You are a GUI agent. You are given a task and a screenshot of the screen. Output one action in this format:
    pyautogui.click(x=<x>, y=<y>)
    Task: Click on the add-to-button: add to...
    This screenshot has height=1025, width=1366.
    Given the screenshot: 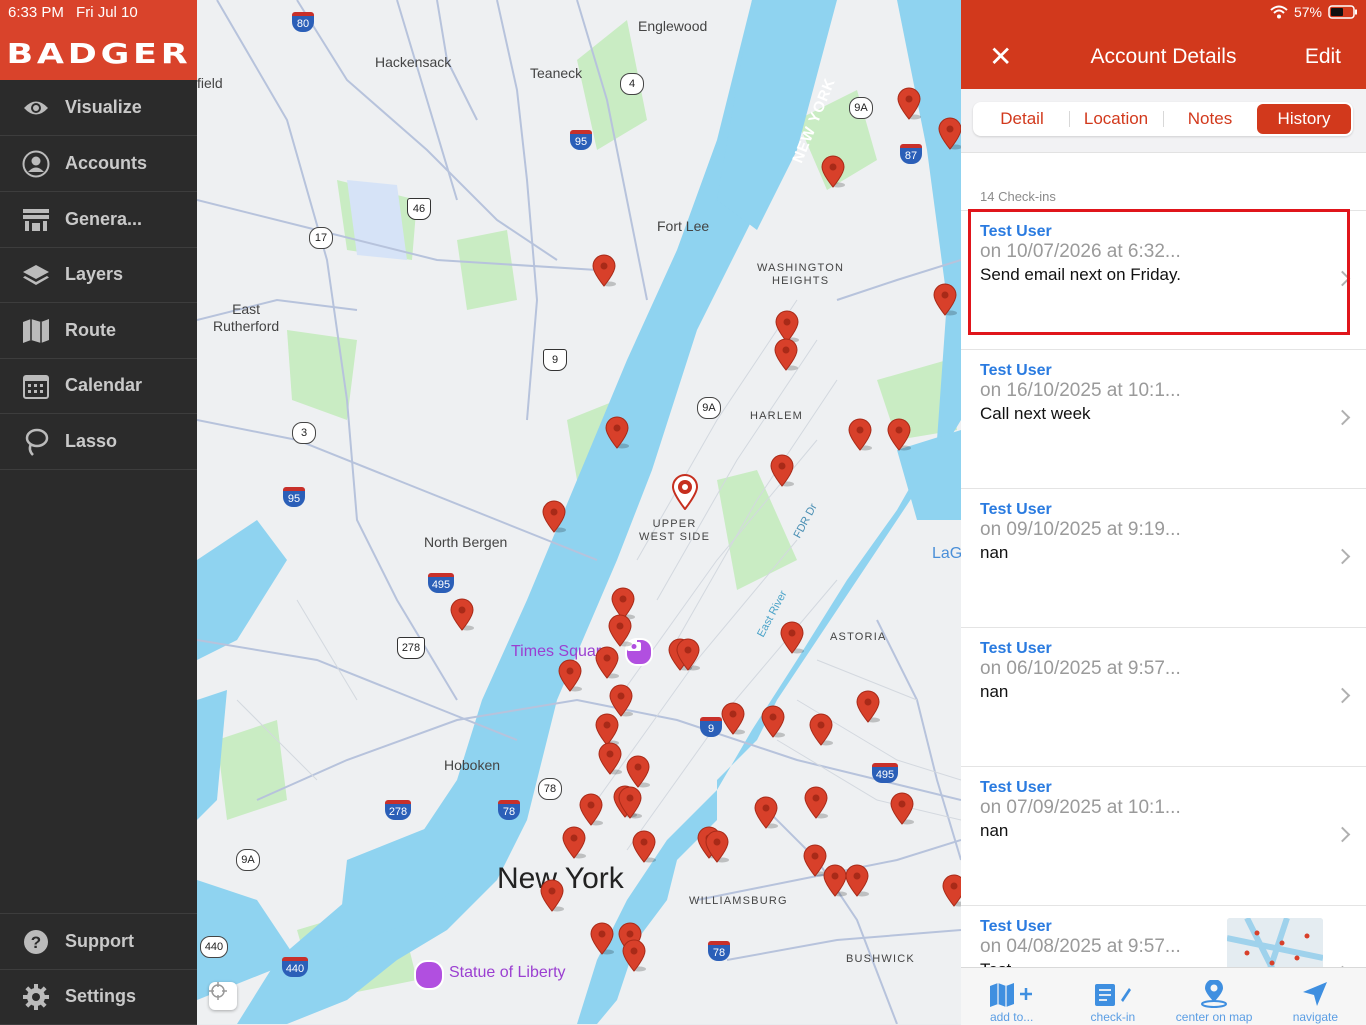 What is the action you would take?
    pyautogui.click(x=1011, y=996)
    